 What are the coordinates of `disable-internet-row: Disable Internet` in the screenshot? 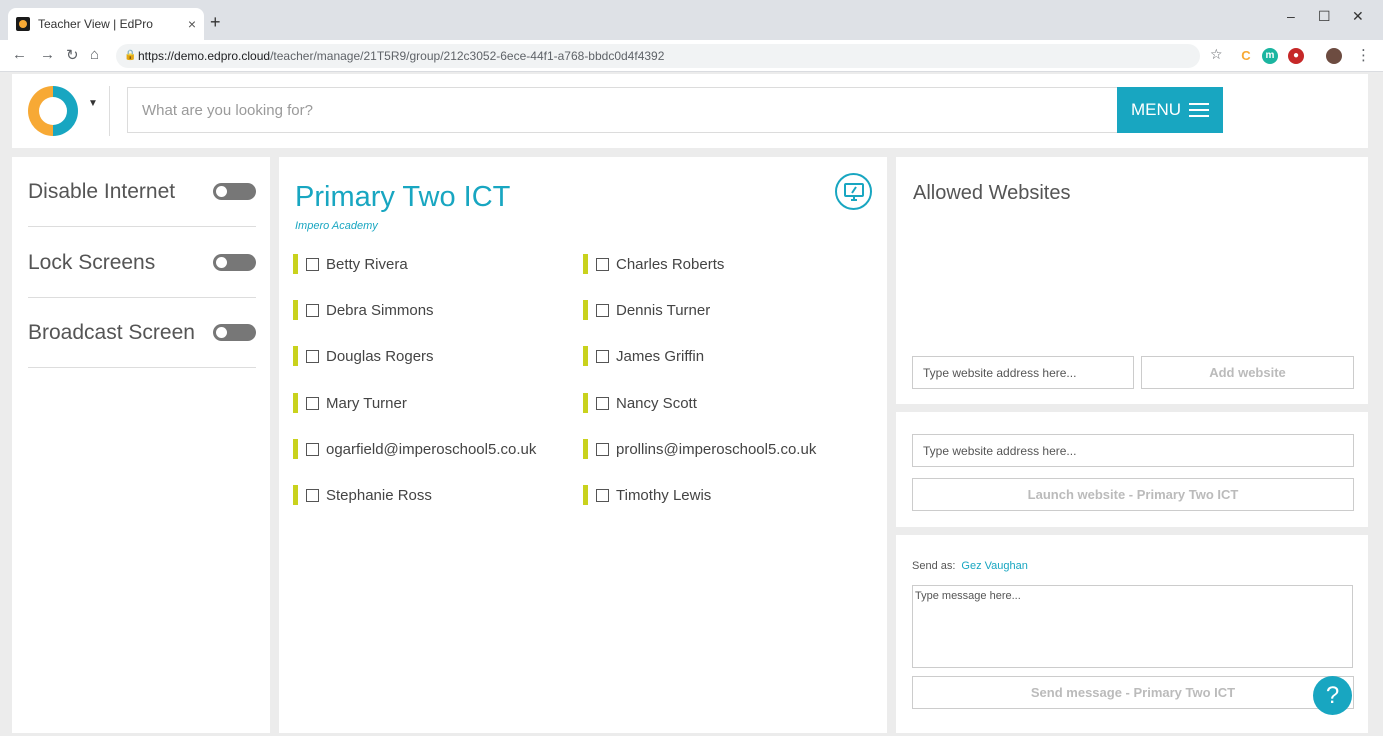 It's located at (142, 192).